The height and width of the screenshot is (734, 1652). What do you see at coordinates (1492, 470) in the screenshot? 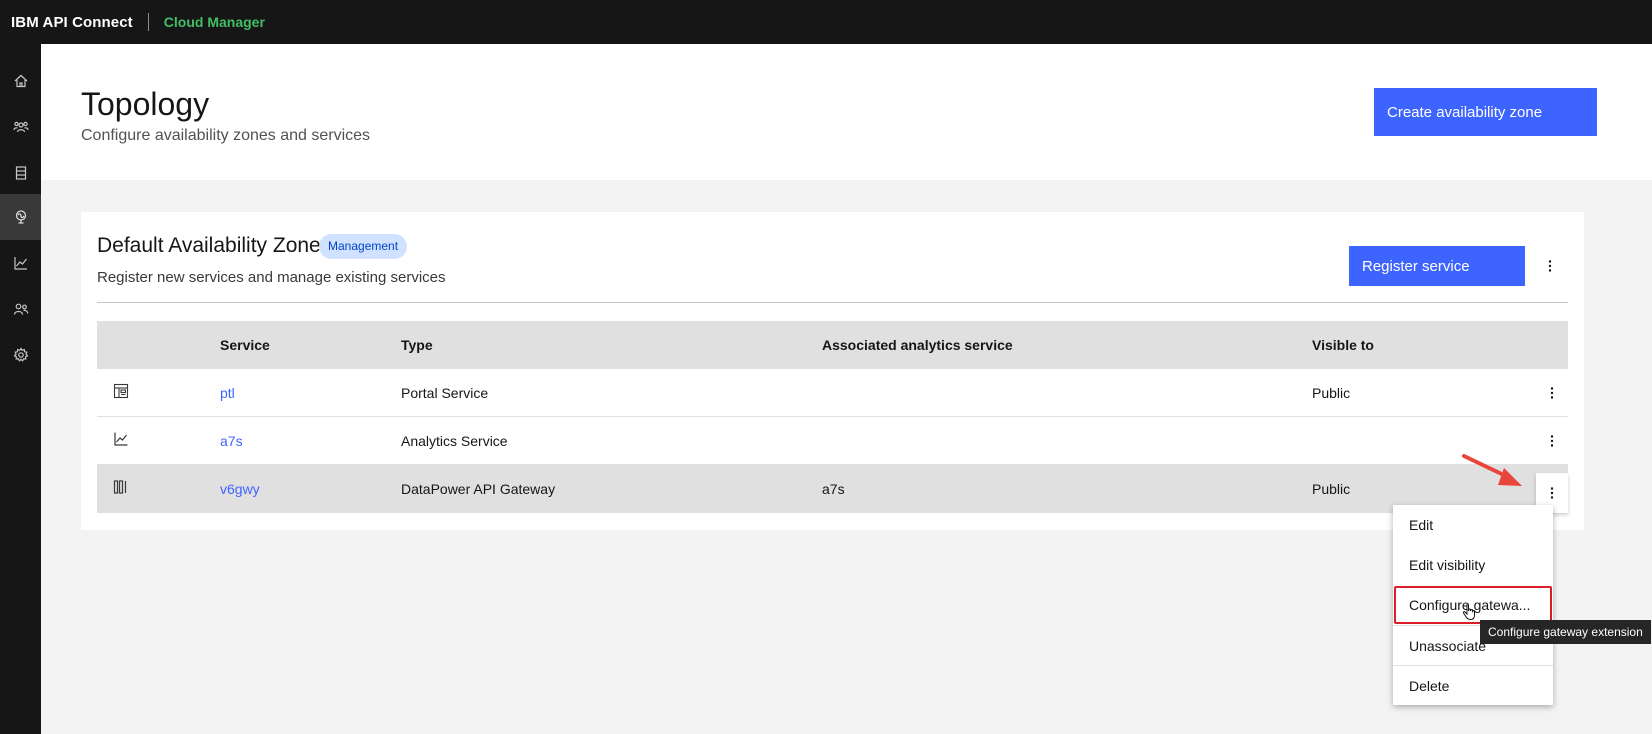
I see `annotation-arrow-icon` at bounding box center [1492, 470].